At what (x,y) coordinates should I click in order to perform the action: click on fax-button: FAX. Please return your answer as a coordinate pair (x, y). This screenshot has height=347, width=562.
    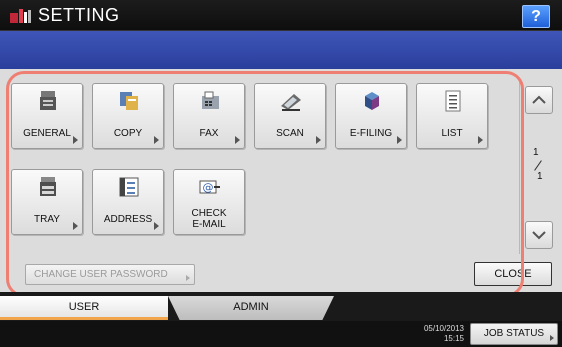
    Looking at the image, I should click on (209, 116).